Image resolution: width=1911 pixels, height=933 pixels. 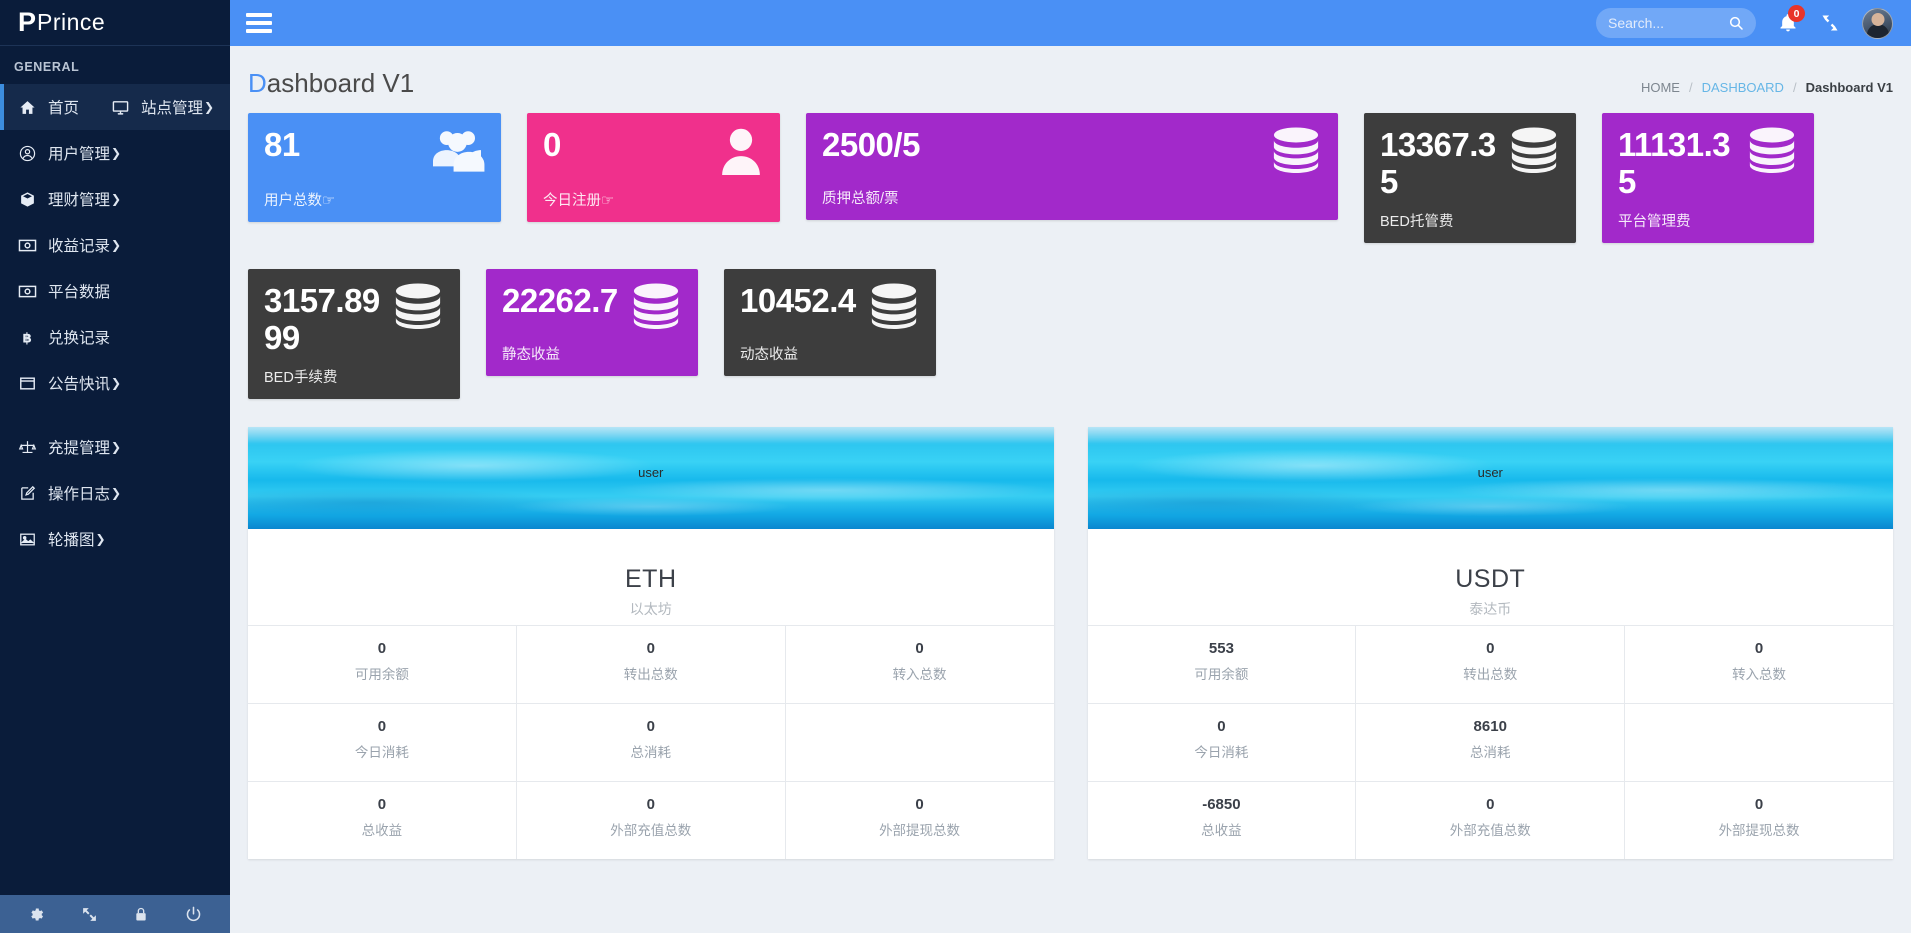 What do you see at coordinates (1491, 742) in the screenshot?
I see `coin-stat-cell: 8610 总消耗` at bounding box center [1491, 742].